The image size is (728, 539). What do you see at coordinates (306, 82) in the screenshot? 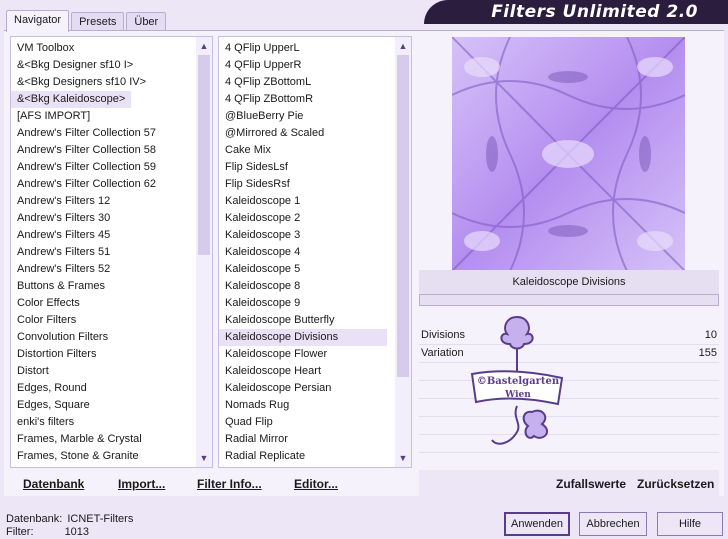
I see `filter-item: 4 QFlip ZBottomL` at bounding box center [306, 82].